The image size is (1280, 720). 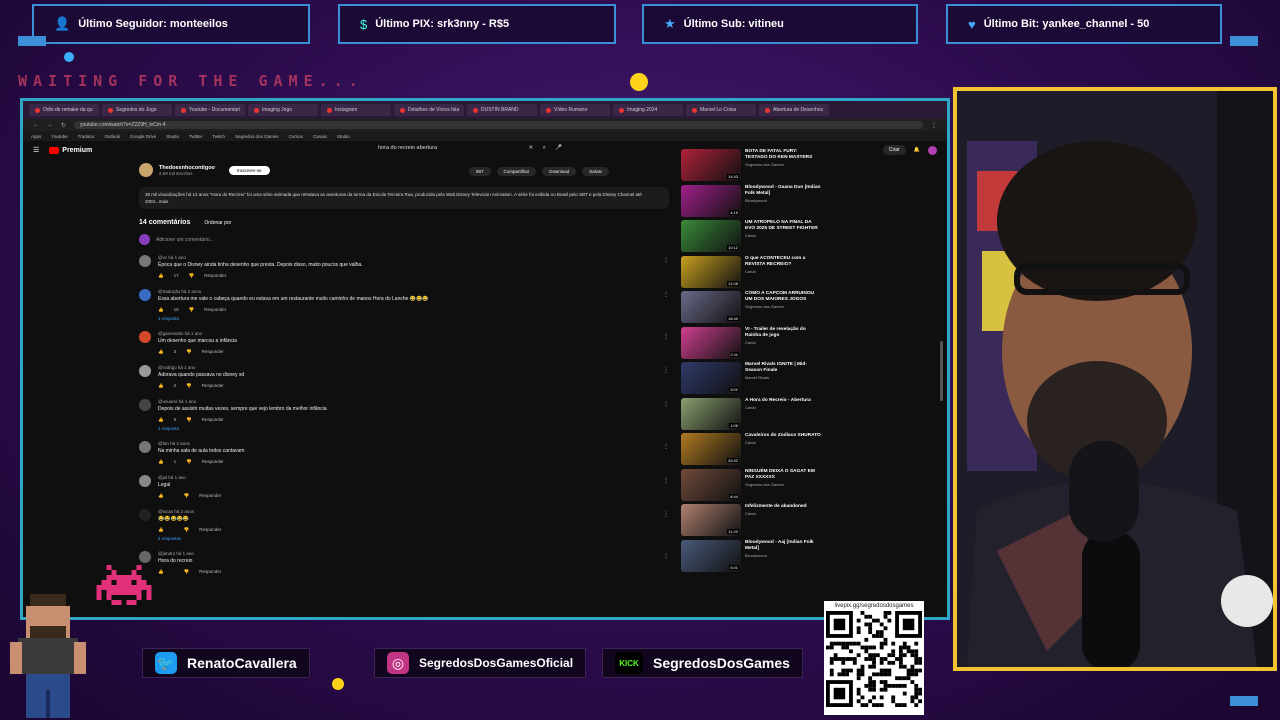 What do you see at coordinates (502, 110) in the screenshot?
I see `browser-tab: DUSTIN BRAND` at bounding box center [502, 110].